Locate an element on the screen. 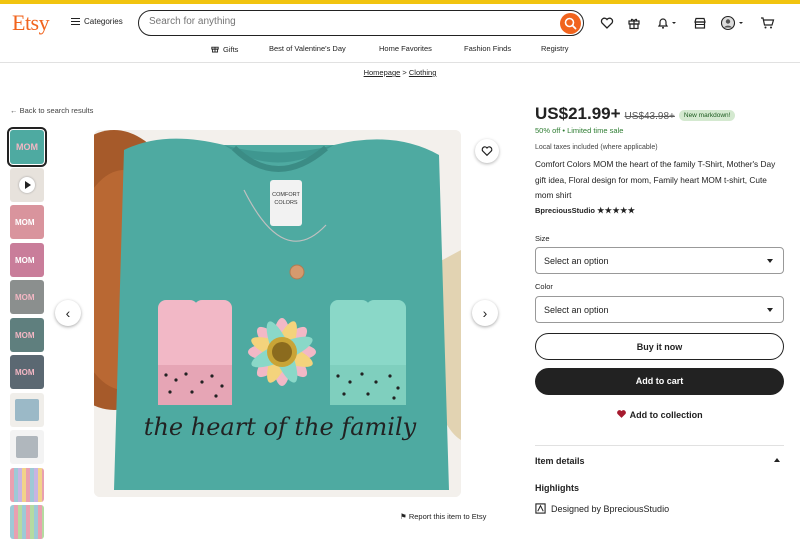  color-label: Color is located at coordinates (544, 286).